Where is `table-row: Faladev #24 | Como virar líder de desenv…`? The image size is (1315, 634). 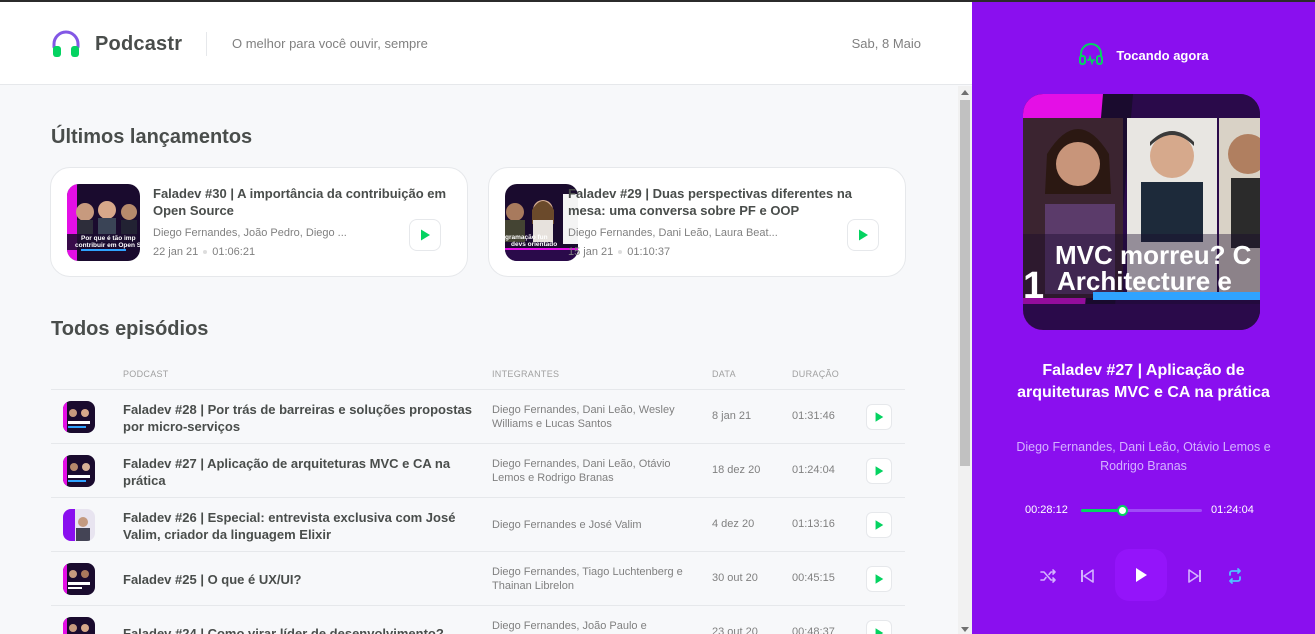 table-row: Faladev #24 | Como virar líder de desenv… is located at coordinates (478, 620).